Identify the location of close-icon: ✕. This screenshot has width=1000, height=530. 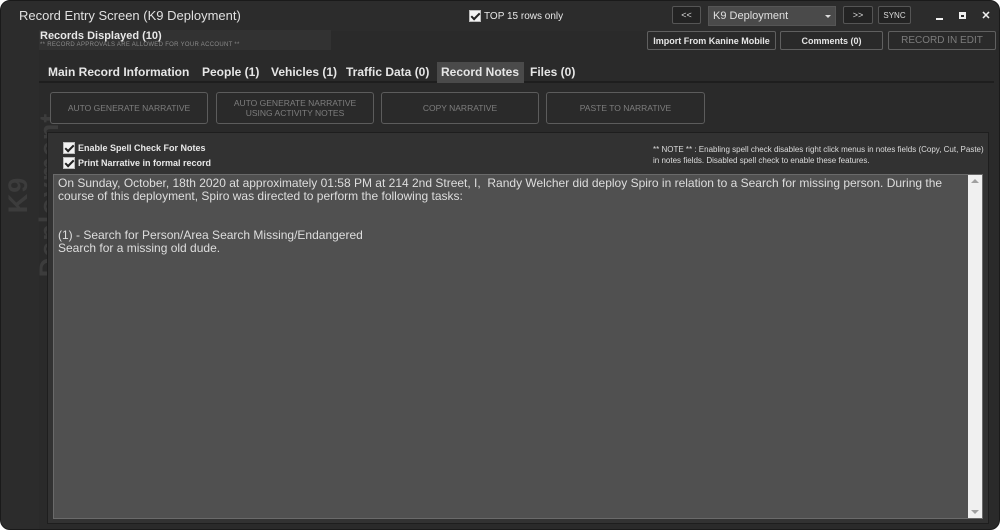
(986, 16).